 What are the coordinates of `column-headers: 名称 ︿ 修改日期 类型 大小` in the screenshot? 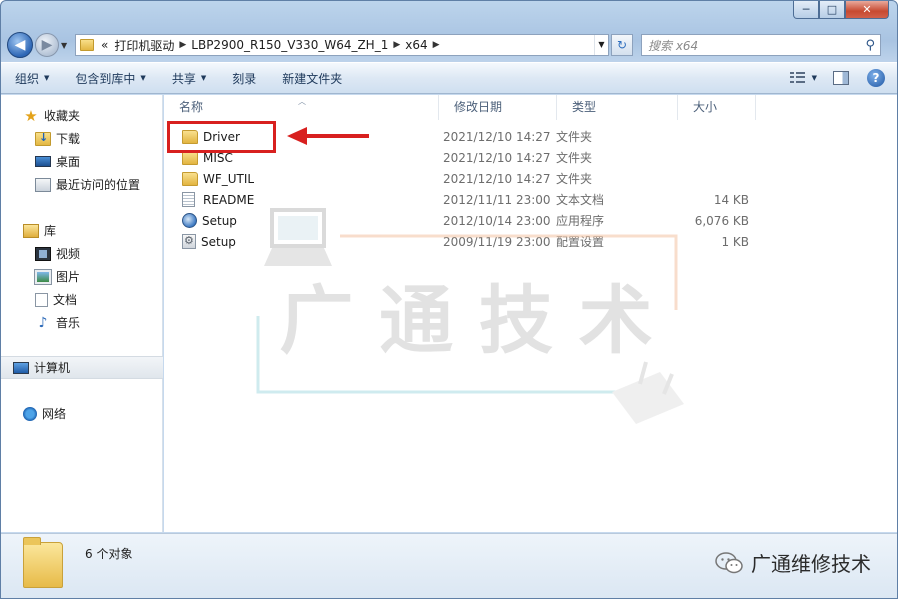 It's located at (530, 107).